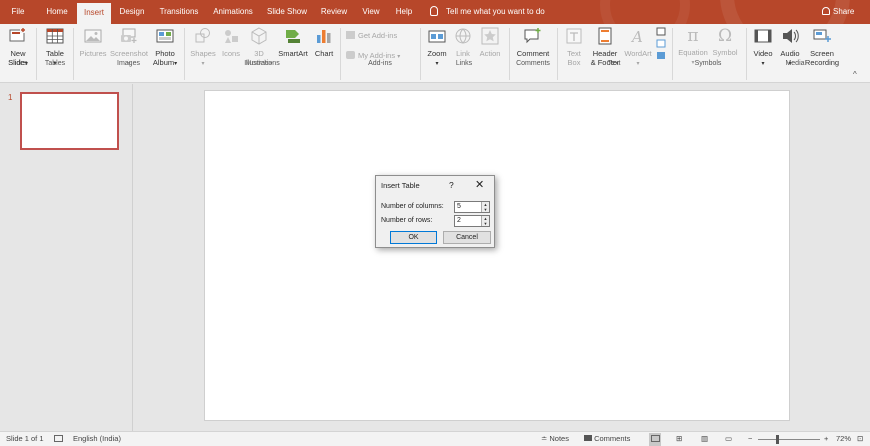 This screenshot has width=870, height=446. I want to click on cube-icon, so click(259, 37).